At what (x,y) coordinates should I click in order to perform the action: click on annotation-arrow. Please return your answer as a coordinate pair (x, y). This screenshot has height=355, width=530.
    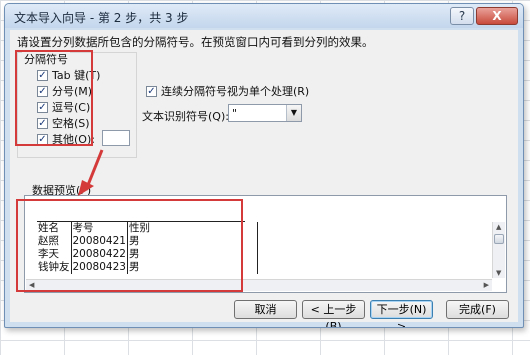
    Looking at the image, I should click on (91, 172).